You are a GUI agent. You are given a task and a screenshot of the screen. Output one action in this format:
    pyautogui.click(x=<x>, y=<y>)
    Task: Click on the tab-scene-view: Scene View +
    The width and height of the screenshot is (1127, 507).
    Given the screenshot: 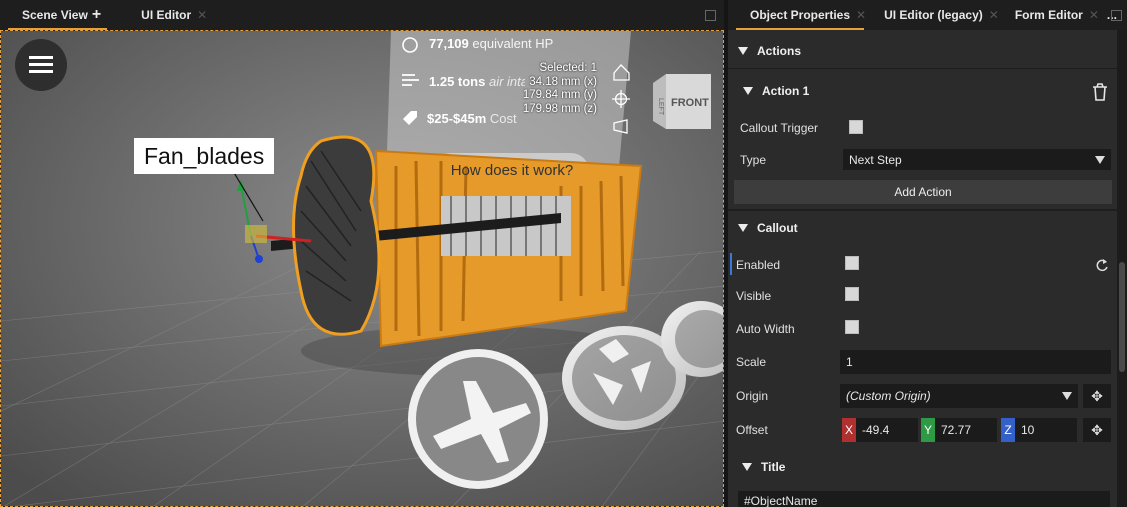 What is the action you would take?
    pyautogui.click(x=57, y=15)
    